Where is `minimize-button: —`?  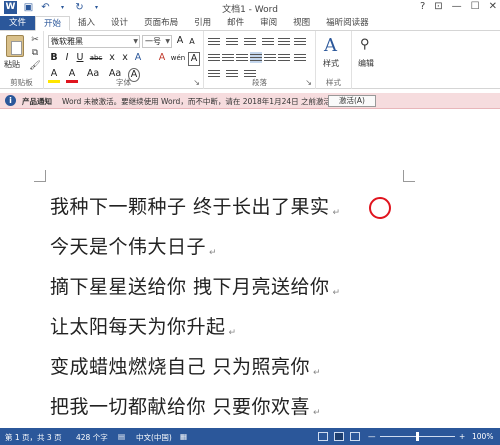
minimize-button: — is located at coordinates (457, 6).